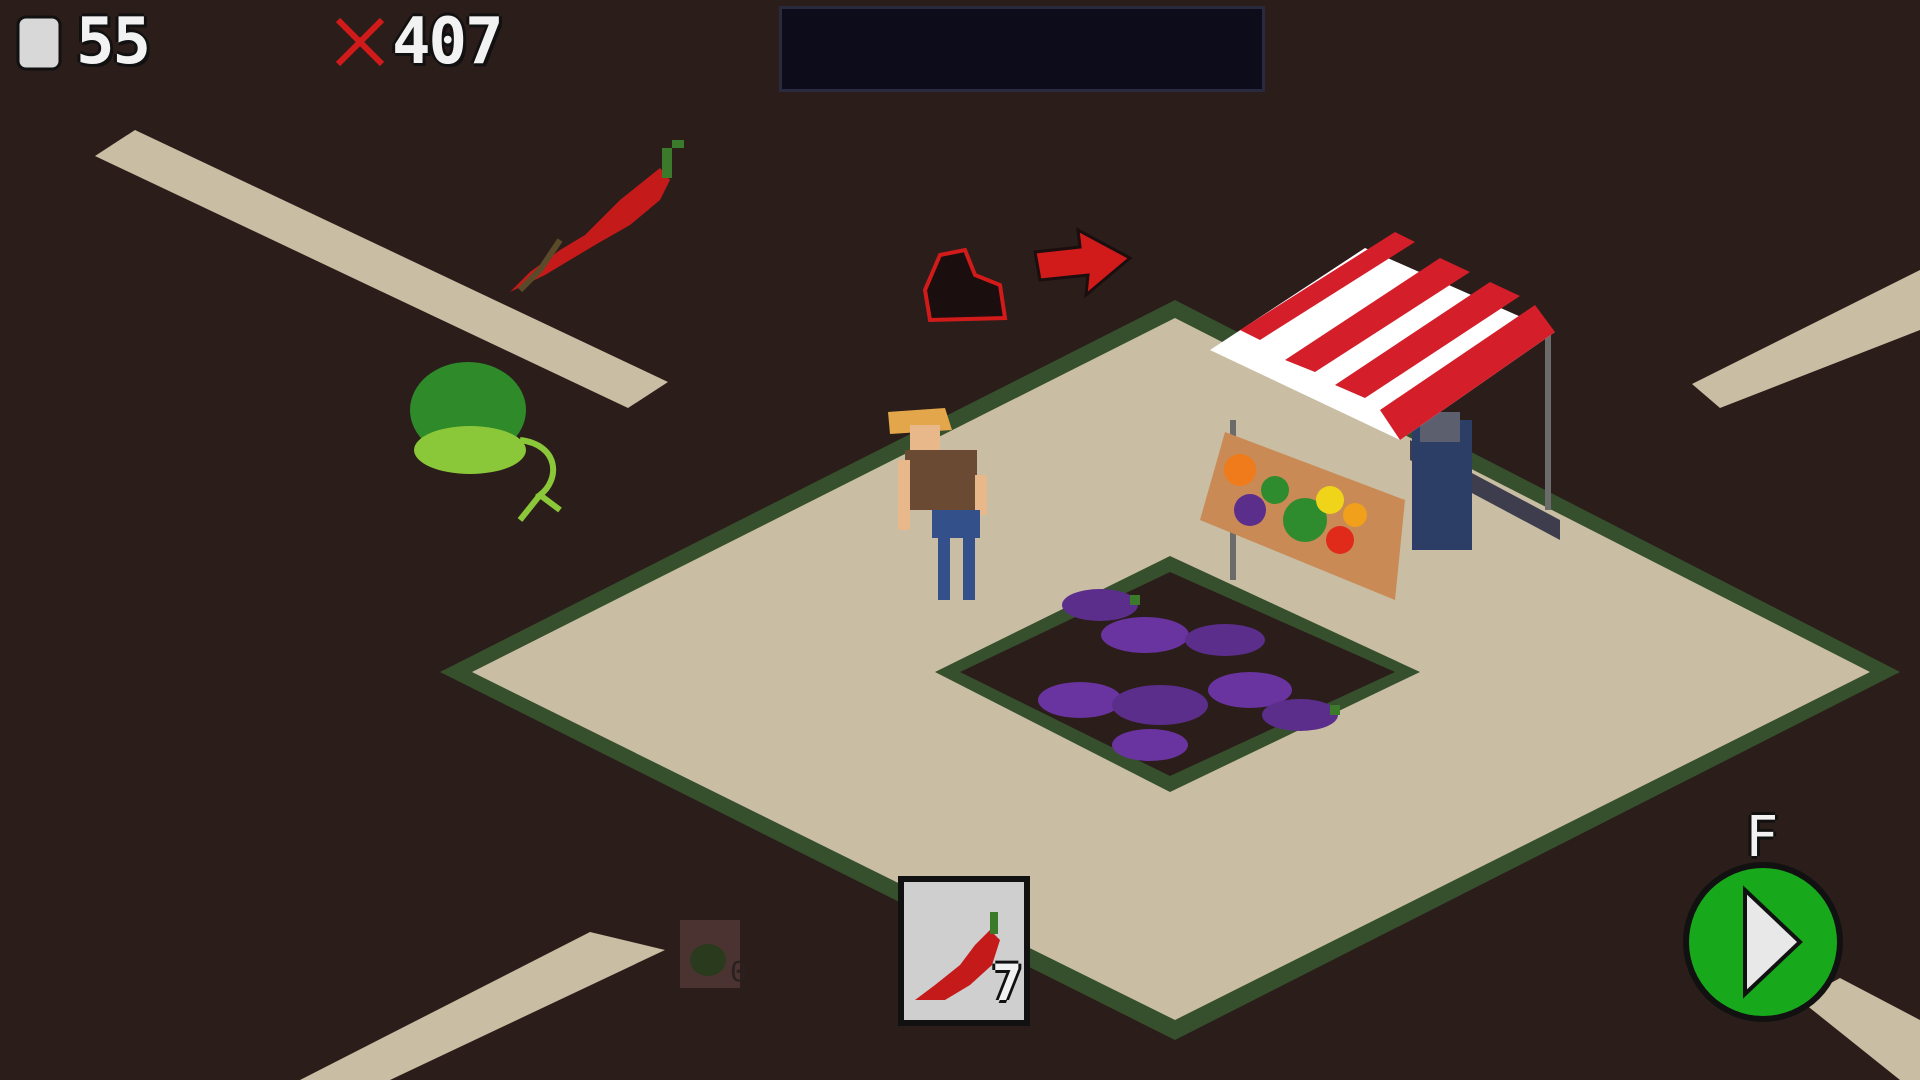 The height and width of the screenshot is (1080, 1920). Describe the element at coordinates (1022, 49) in the screenshot. I see `message-box` at that location.